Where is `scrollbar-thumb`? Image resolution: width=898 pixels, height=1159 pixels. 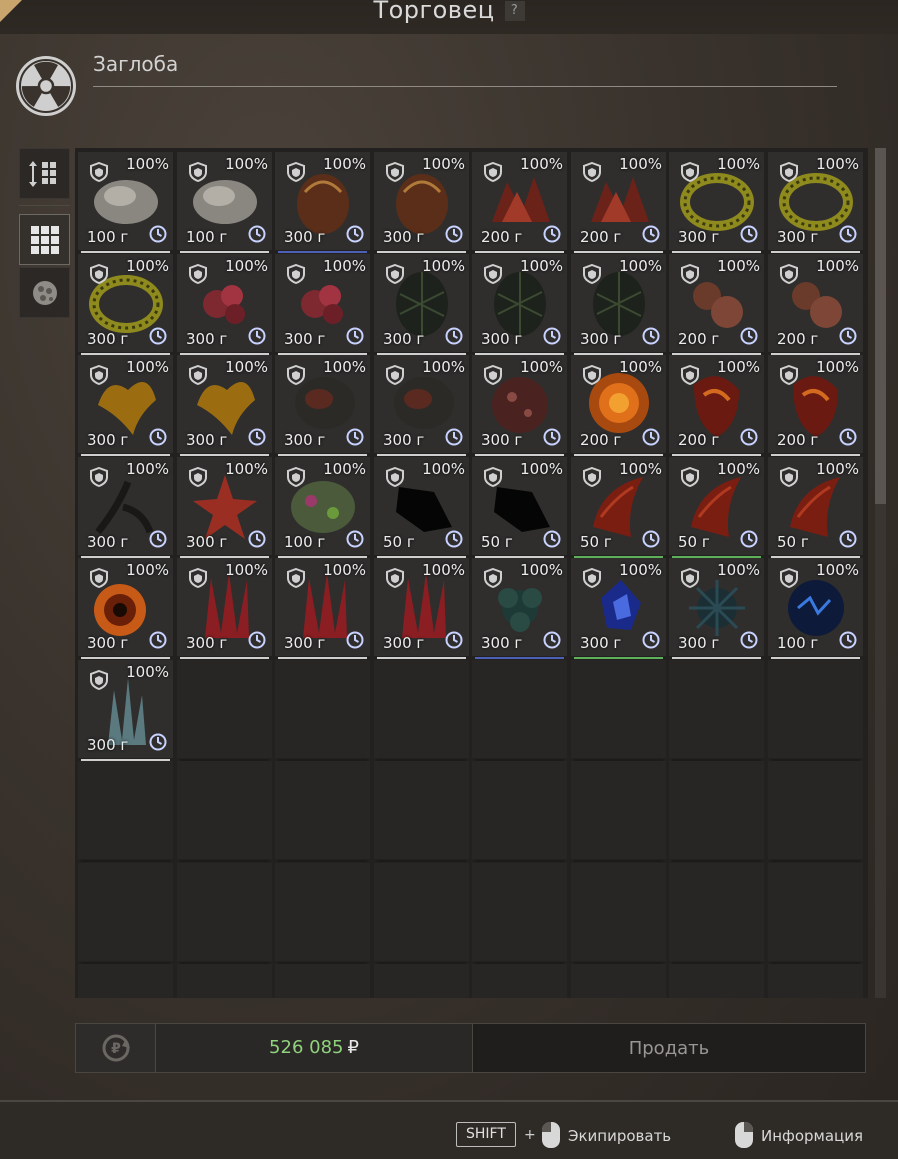
scrollbar-thumb is located at coordinates (880, 326).